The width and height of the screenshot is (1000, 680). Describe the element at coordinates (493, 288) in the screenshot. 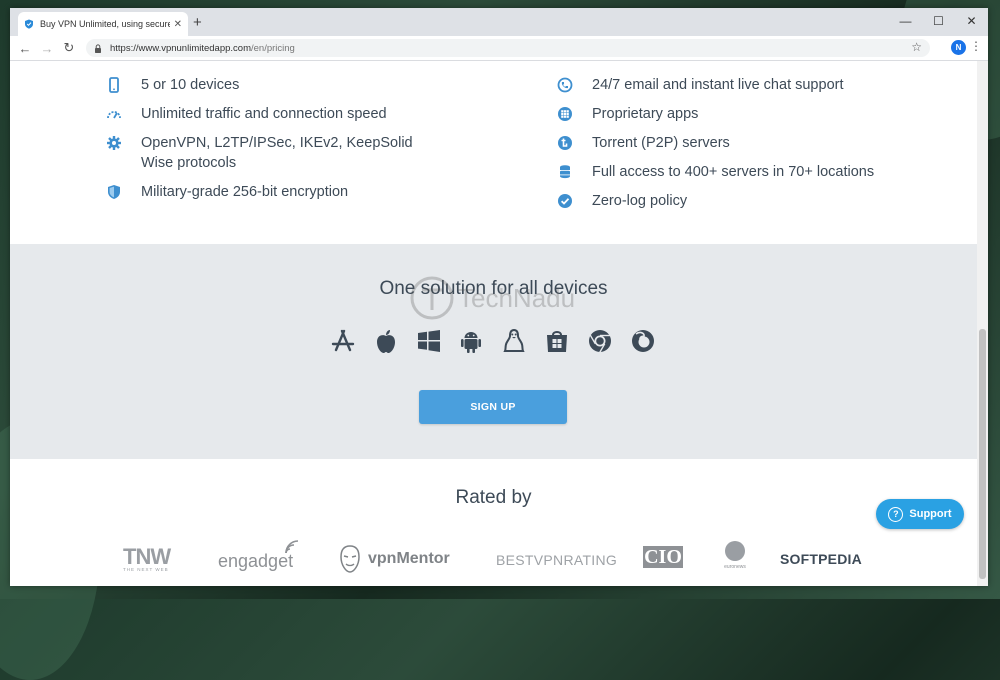

I see `devices-title: One solution for all devices` at that location.